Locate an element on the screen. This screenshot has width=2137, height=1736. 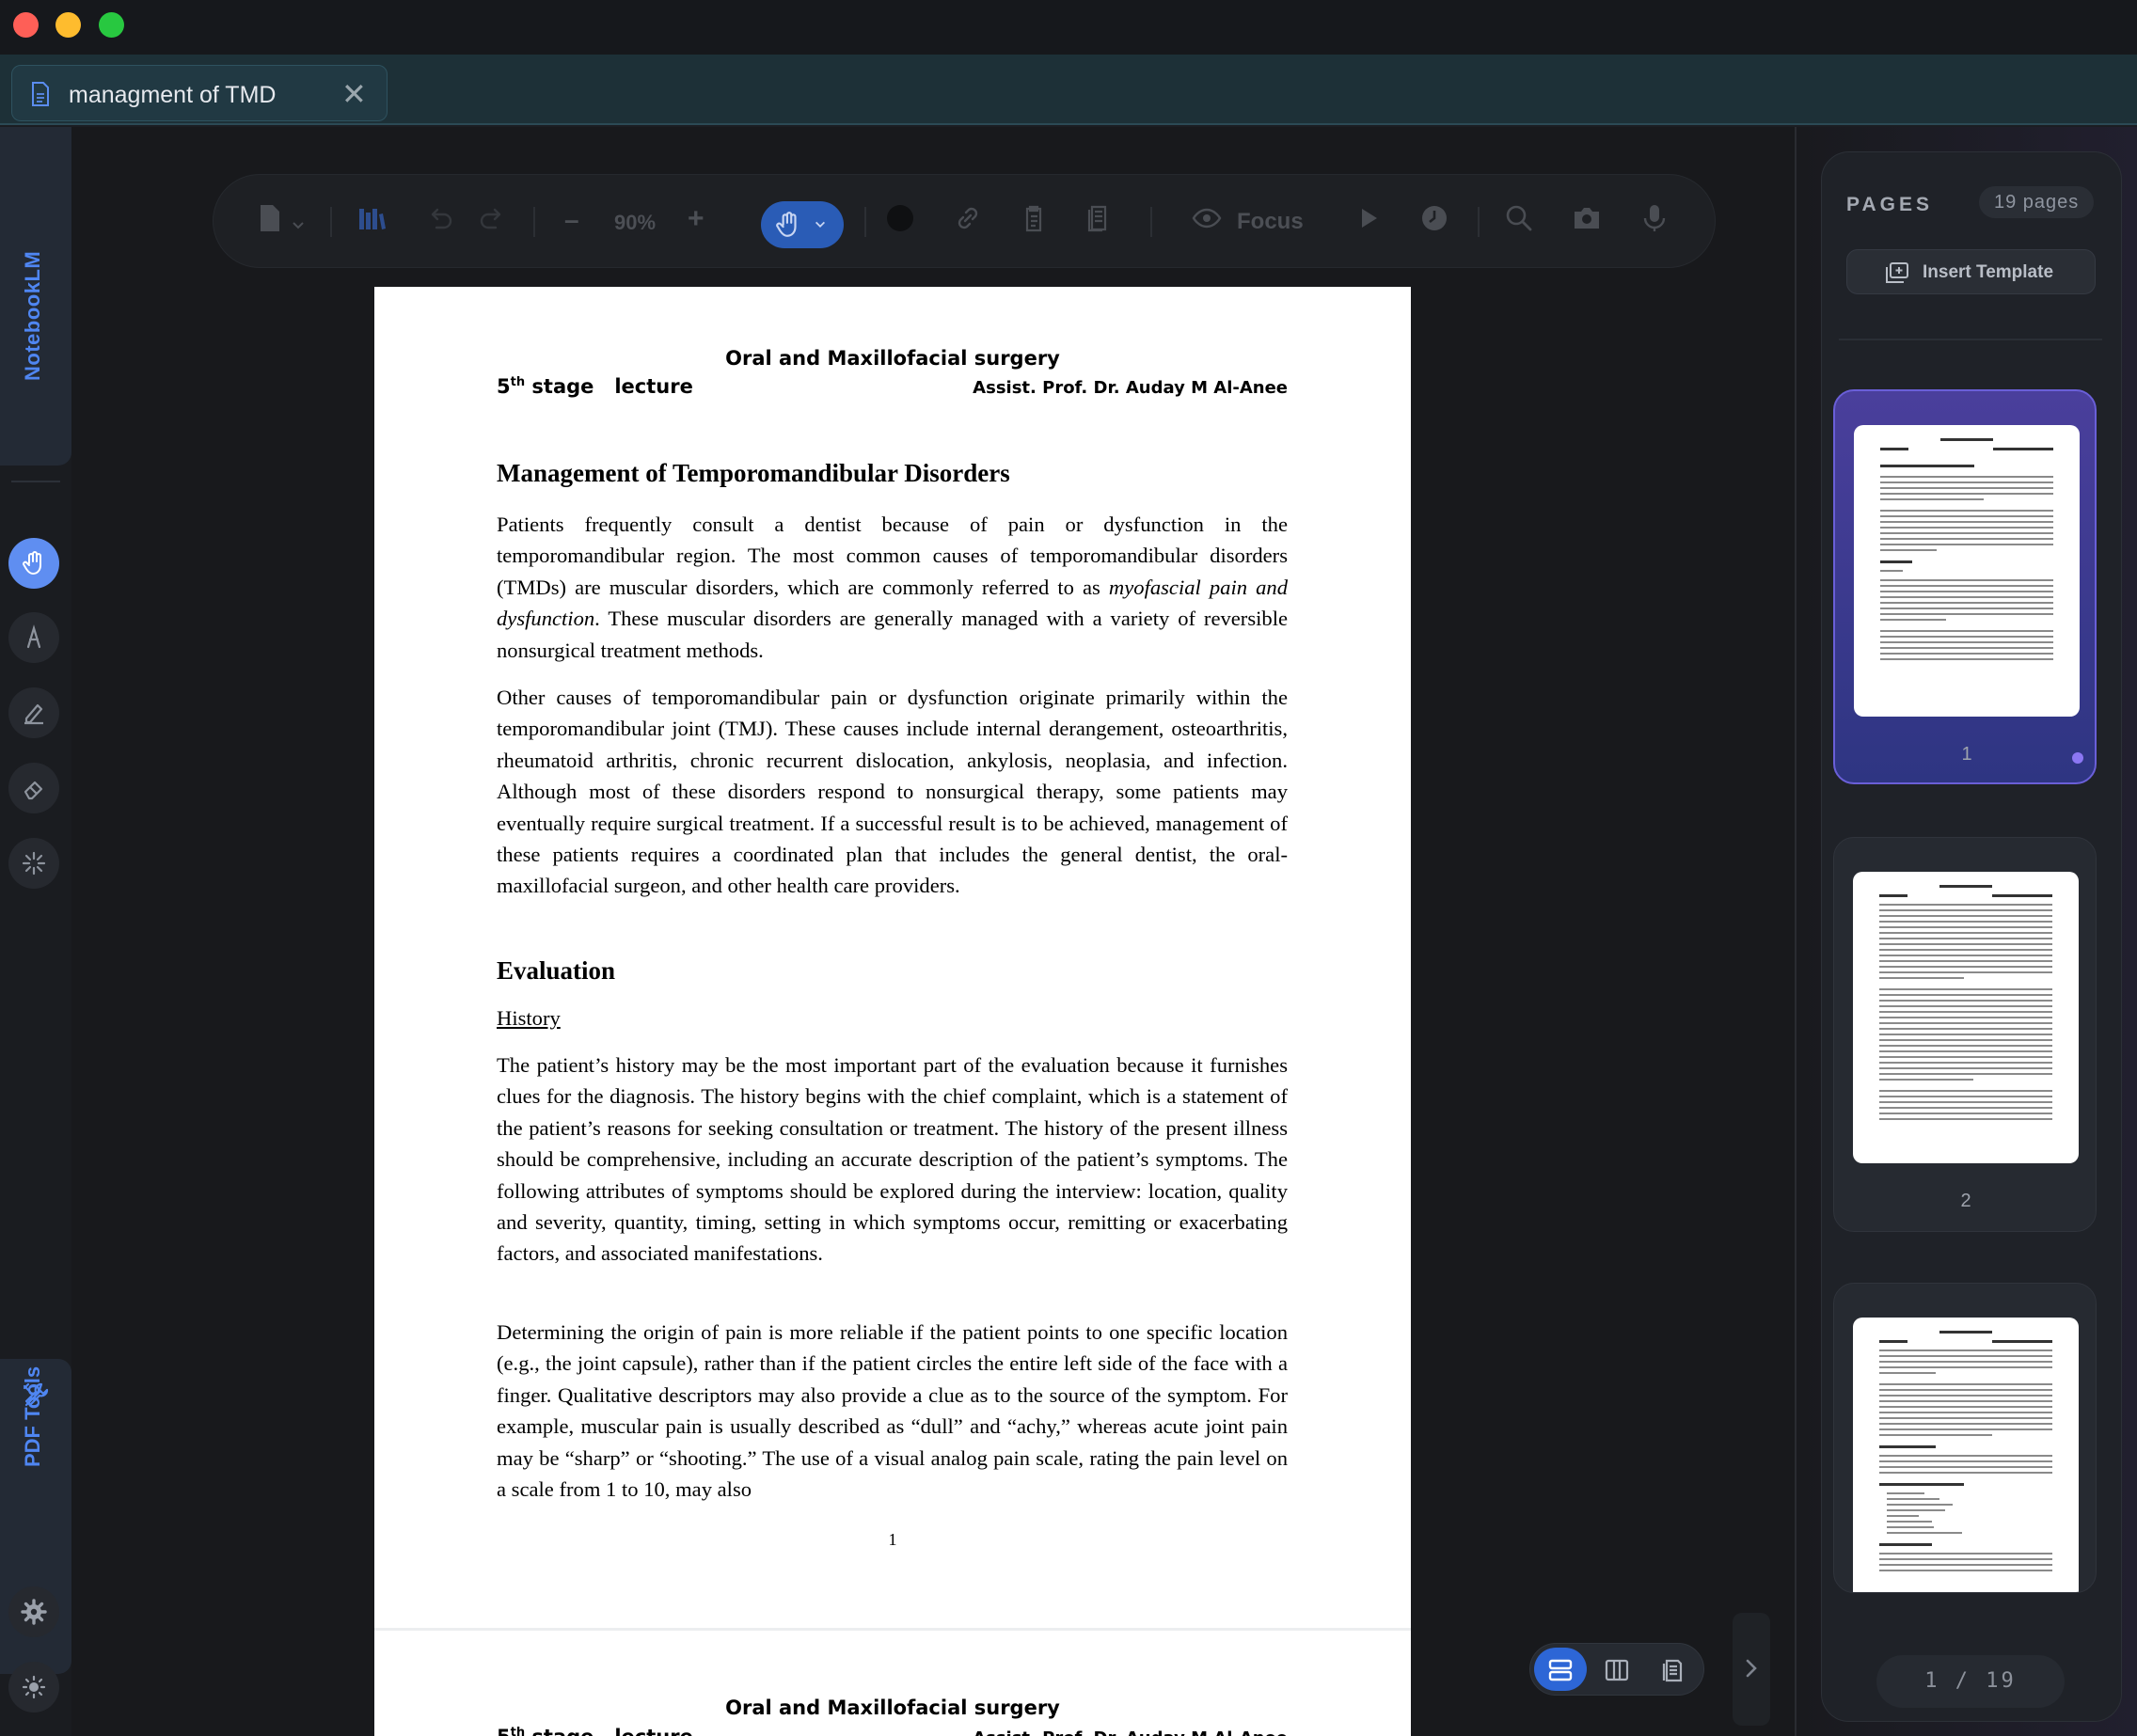
page-thumbnail-2: 2 is located at coordinates (1965, 1034).